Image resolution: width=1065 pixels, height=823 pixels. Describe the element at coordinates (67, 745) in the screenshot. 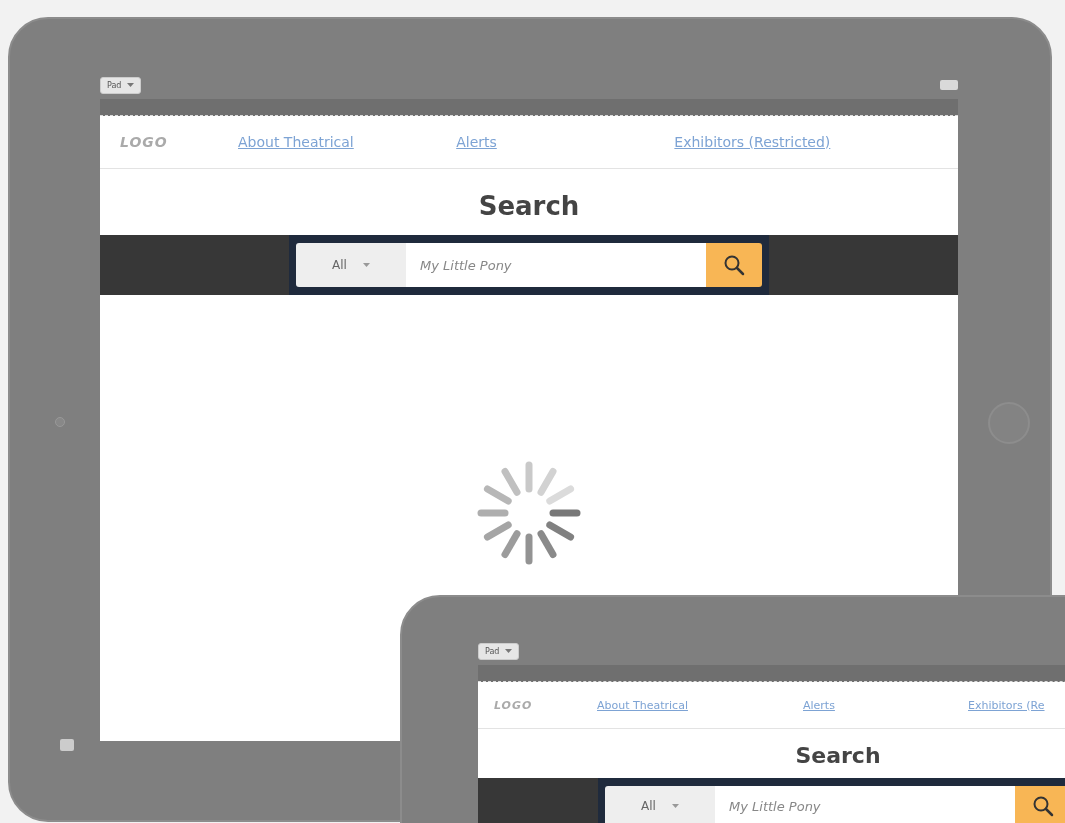

I see `small-toggle-button` at that location.